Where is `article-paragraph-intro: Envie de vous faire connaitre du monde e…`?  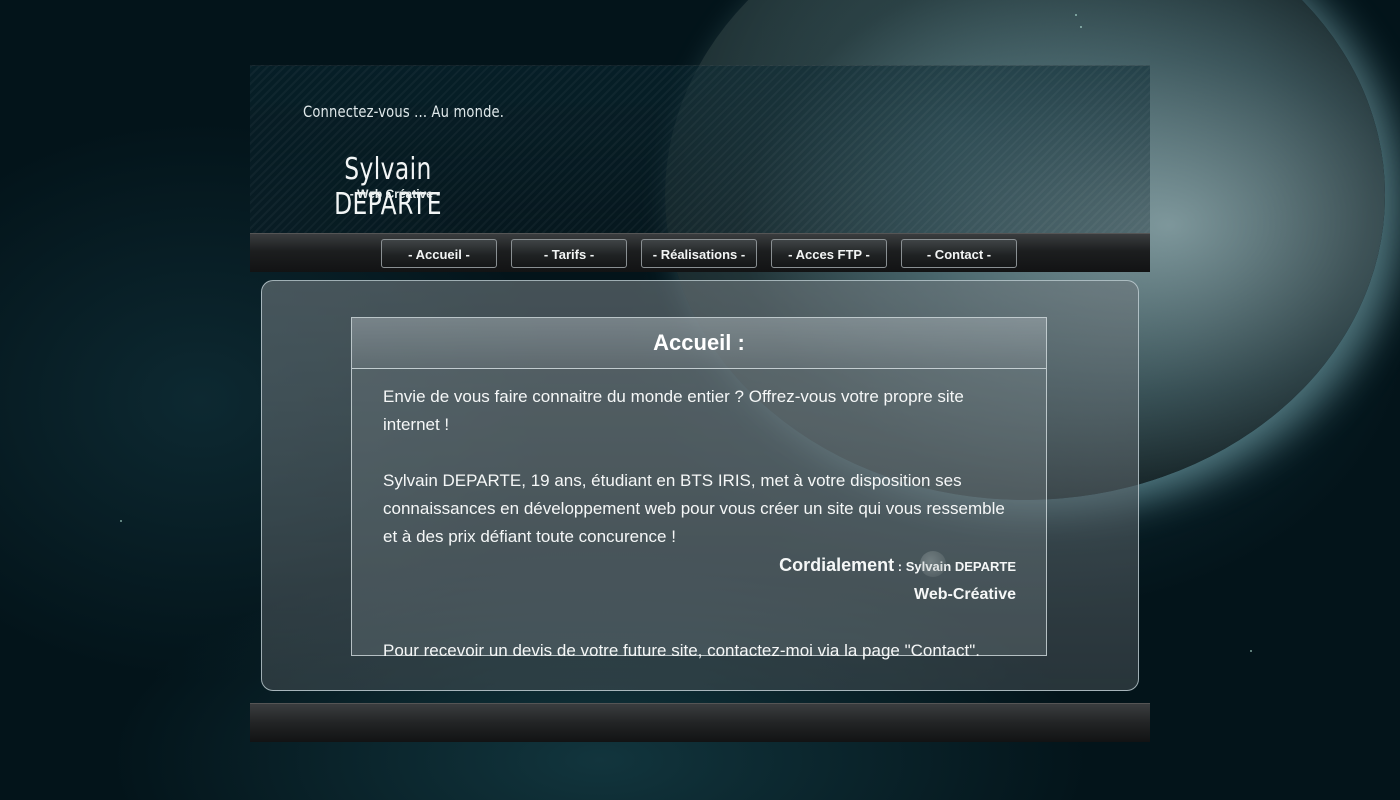 article-paragraph-intro: Envie de vous faire connaitre du monde e… is located at coordinates (673, 410).